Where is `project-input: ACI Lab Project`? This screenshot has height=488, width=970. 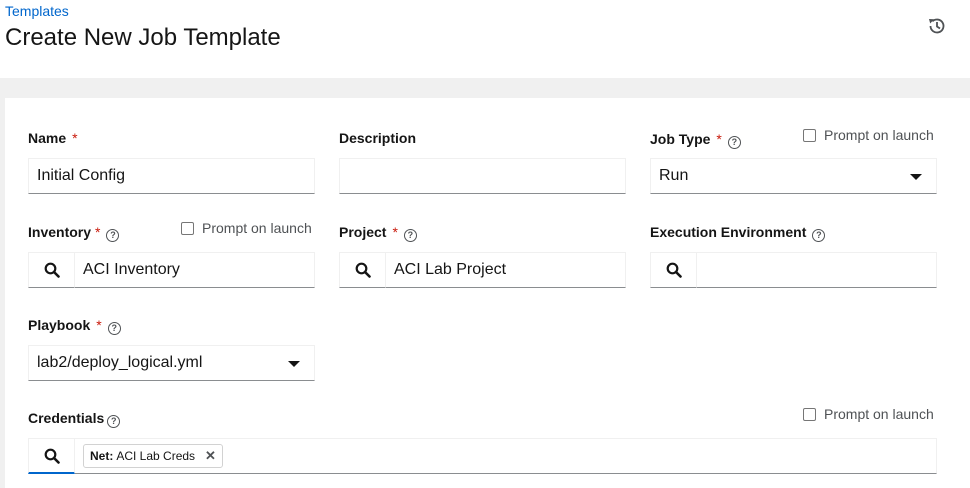
project-input: ACI Lab Project is located at coordinates (506, 270).